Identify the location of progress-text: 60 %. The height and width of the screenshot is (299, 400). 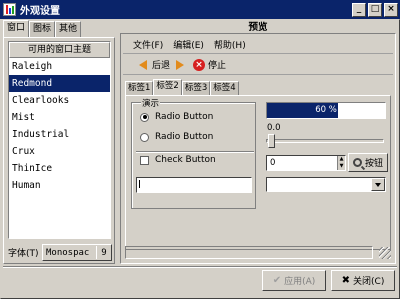
(326, 110).